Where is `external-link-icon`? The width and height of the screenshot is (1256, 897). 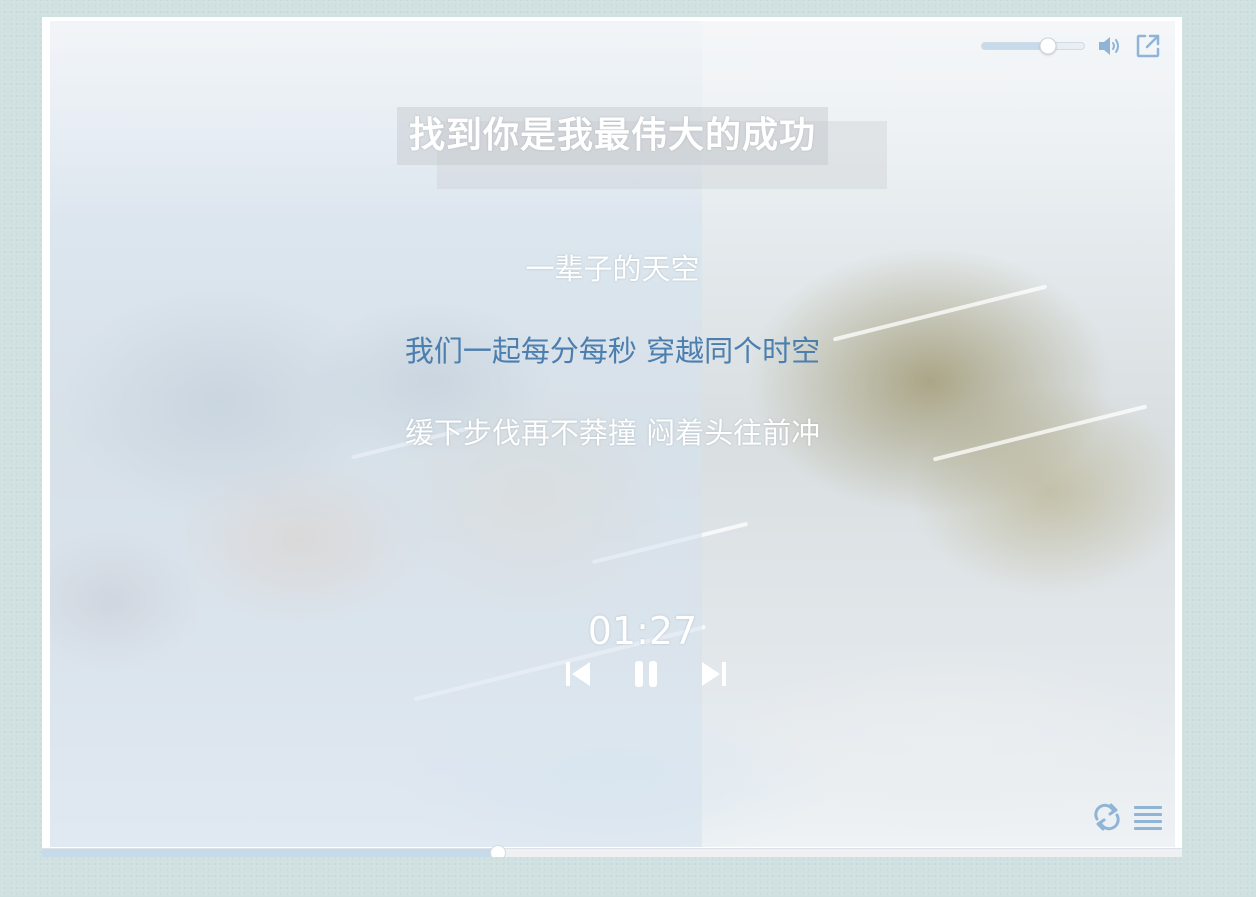
external-link-icon is located at coordinates (1148, 46).